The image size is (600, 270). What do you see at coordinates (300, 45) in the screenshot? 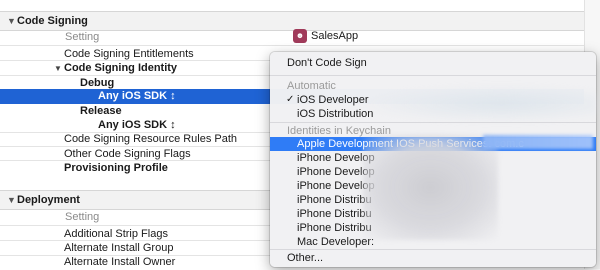
I see `row-divider` at bounding box center [300, 45].